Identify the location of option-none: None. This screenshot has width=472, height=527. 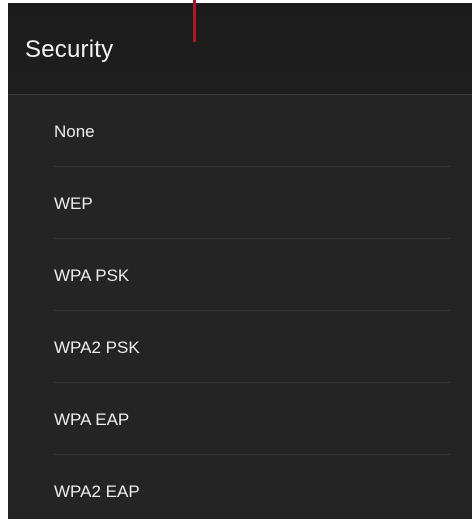
(240, 131).